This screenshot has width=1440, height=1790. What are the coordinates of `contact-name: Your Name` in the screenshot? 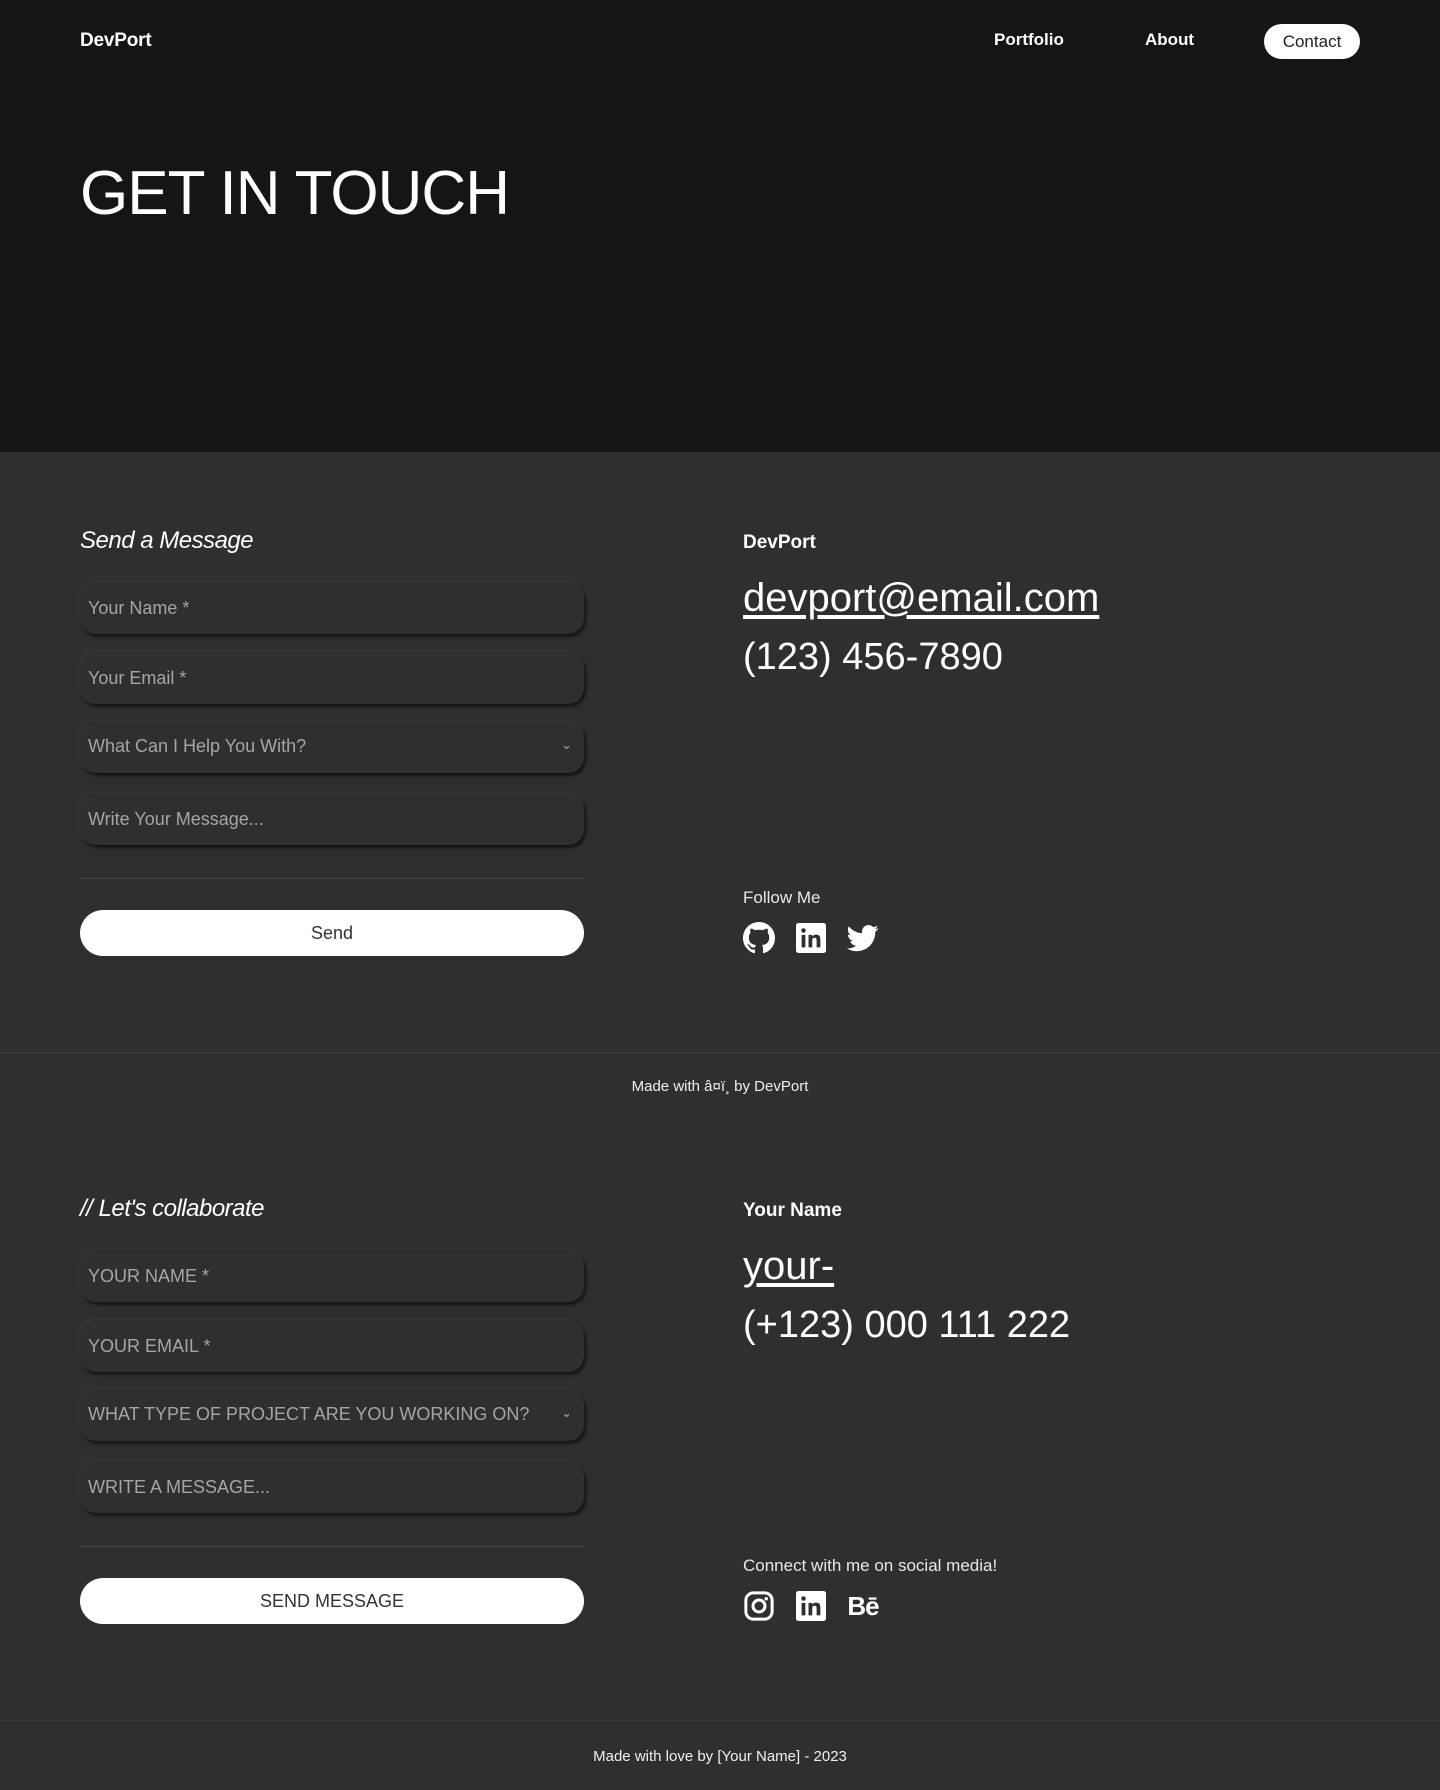 It's located at (792, 1210).